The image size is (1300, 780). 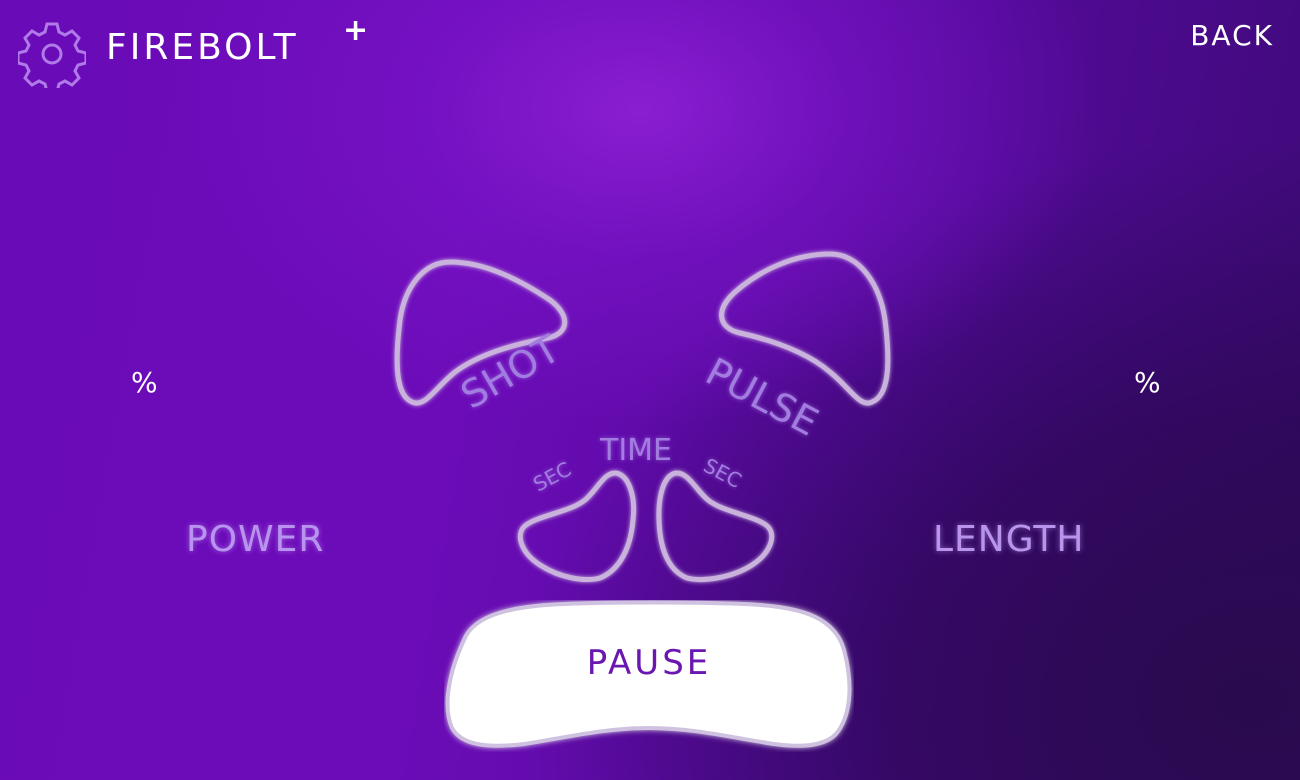 What do you see at coordinates (636, 450) in the screenshot?
I see `time-label: TIME` at bounding box center [636, 450].